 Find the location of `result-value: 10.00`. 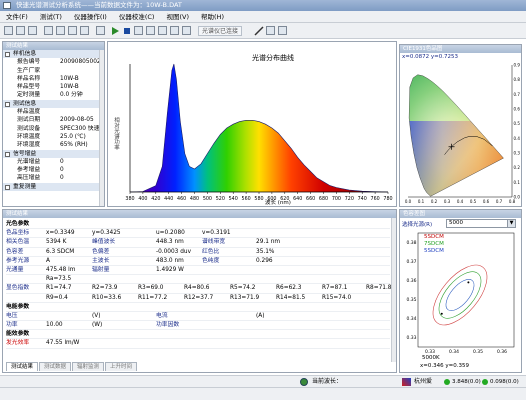

result-value: 10.00 is located at coordinates (54, 325).